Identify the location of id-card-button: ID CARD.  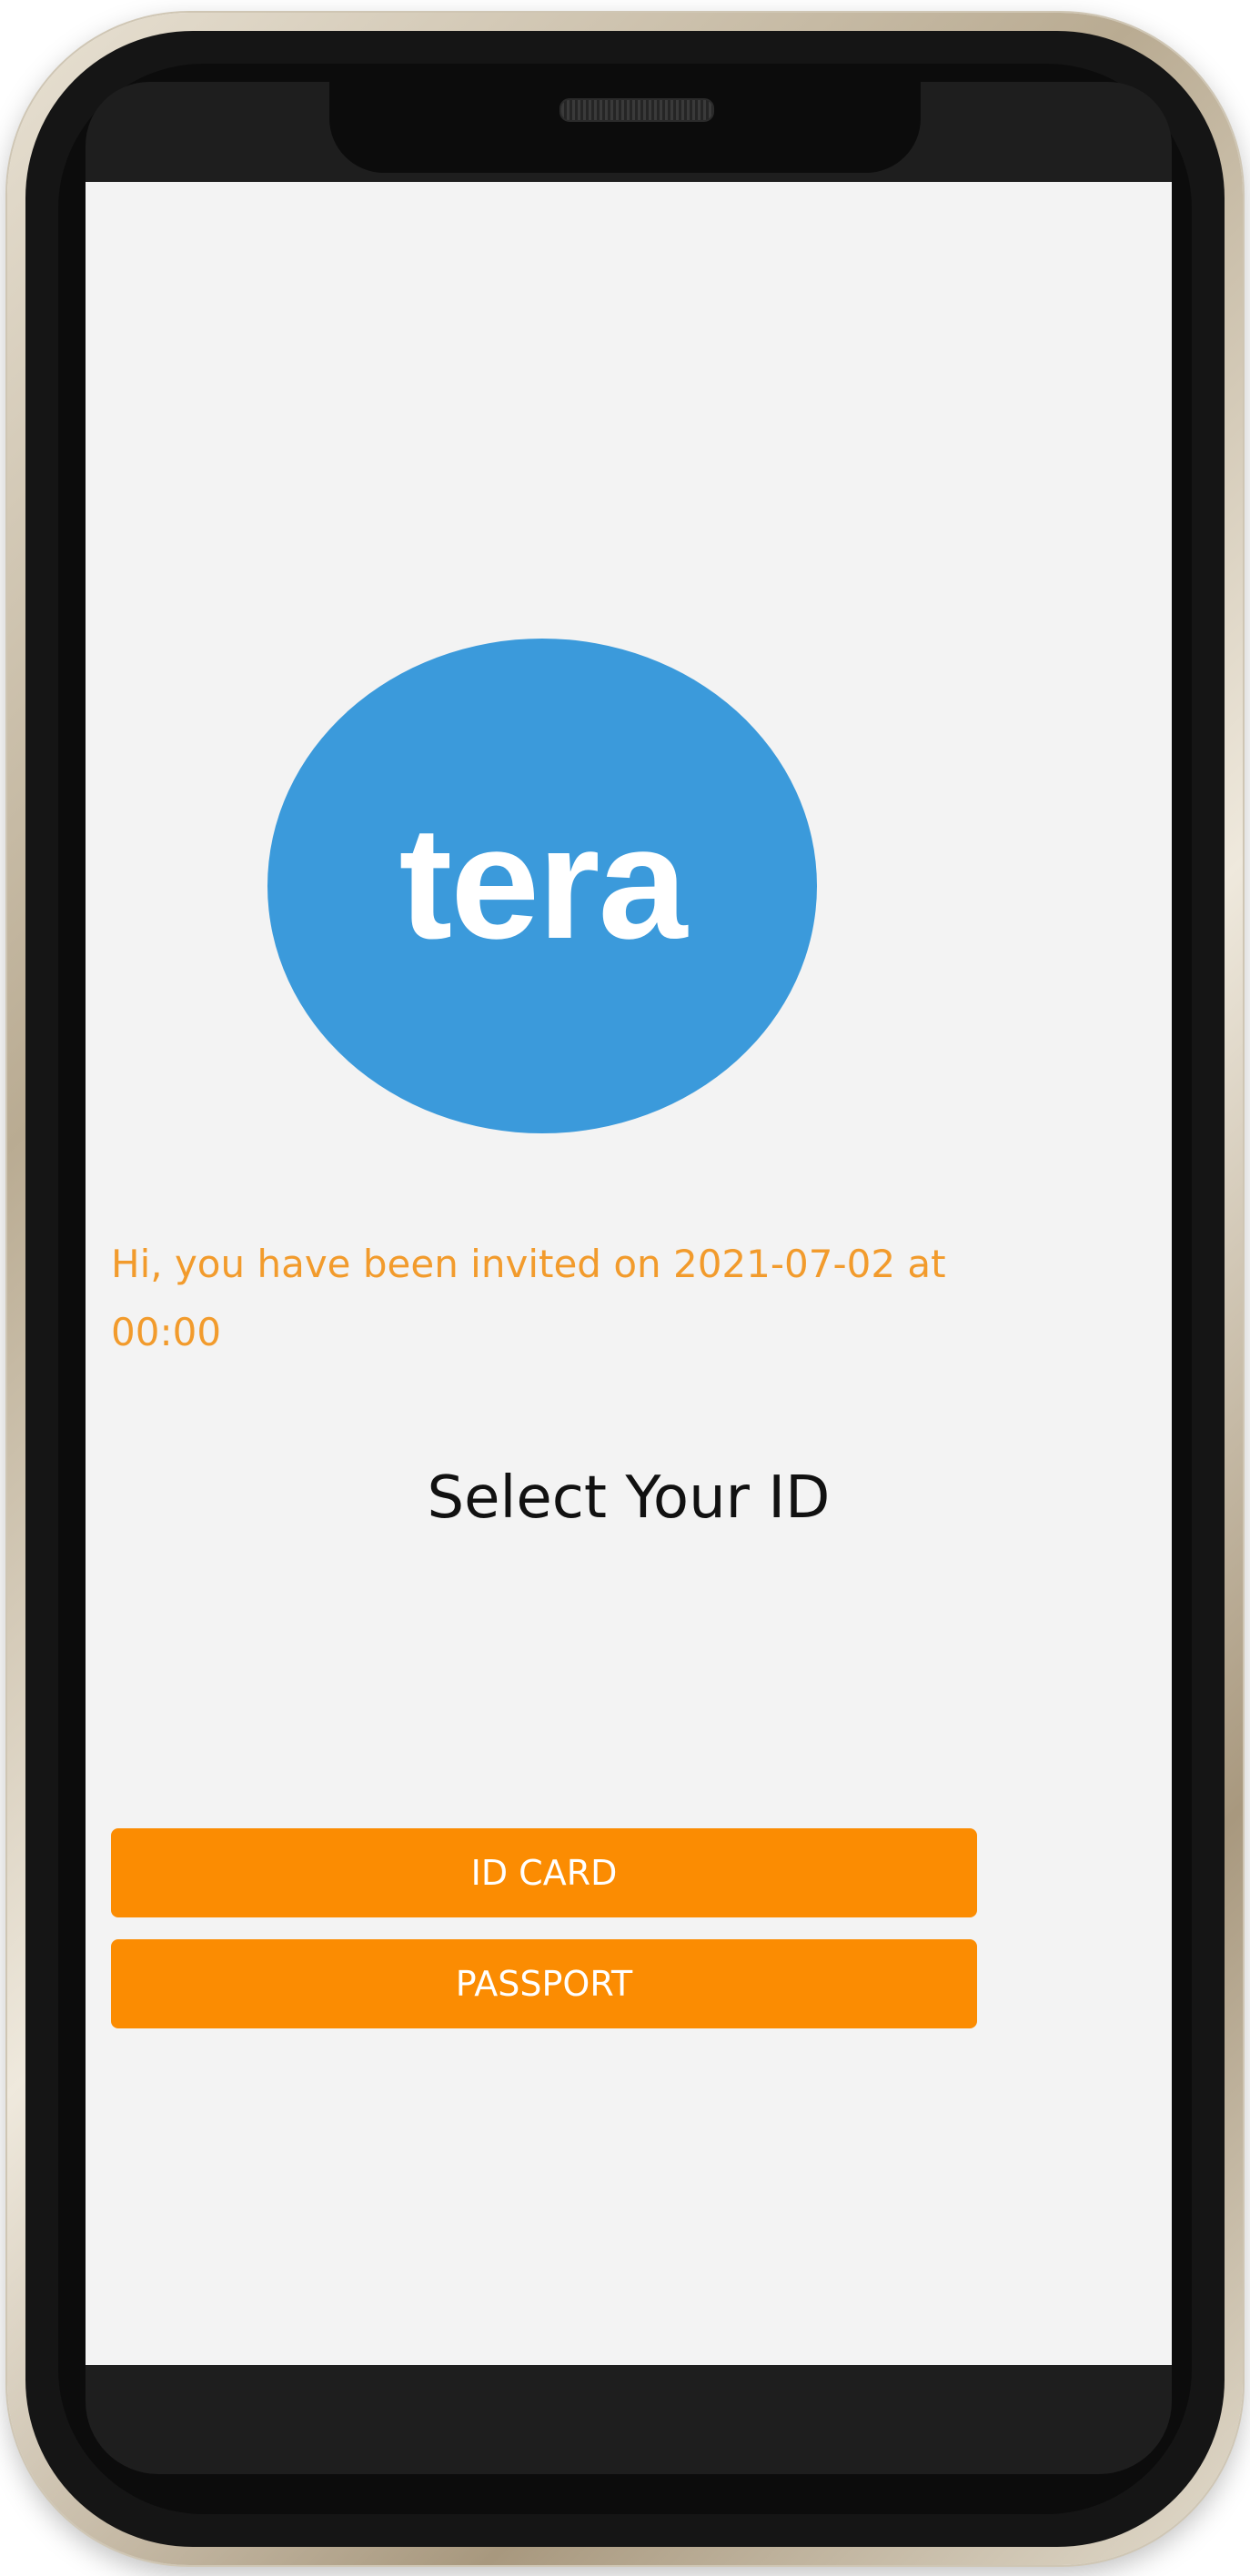
(544, 1872).